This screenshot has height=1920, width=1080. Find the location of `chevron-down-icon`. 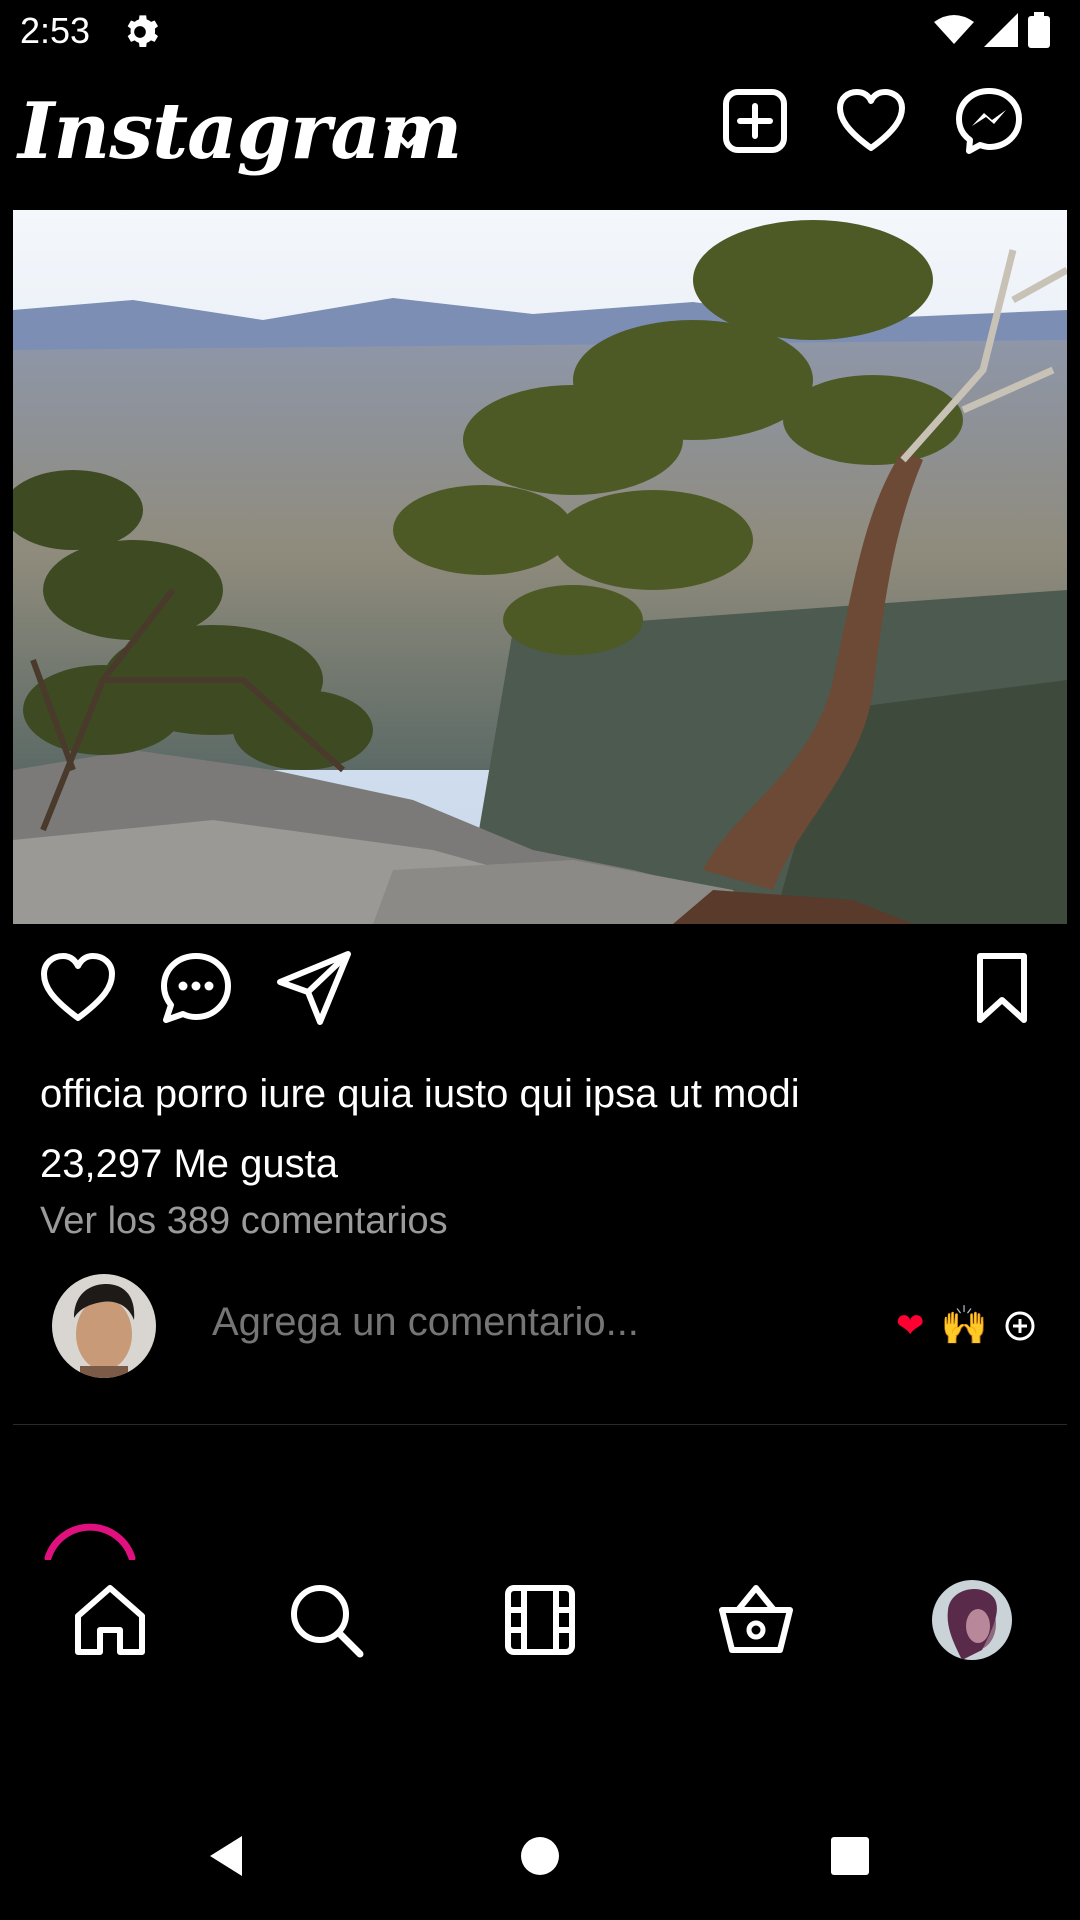

chevron-down-icon is located at coordinates (408, 138).